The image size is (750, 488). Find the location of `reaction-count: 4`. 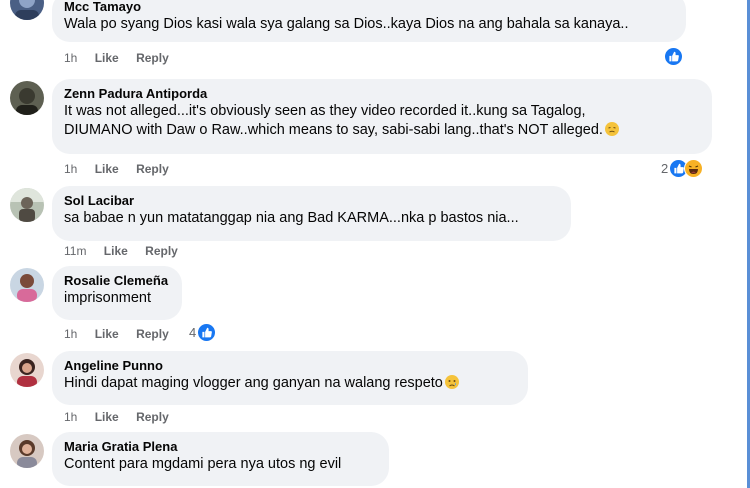

reaction-count: 4 is located at coordinates (193, 332).